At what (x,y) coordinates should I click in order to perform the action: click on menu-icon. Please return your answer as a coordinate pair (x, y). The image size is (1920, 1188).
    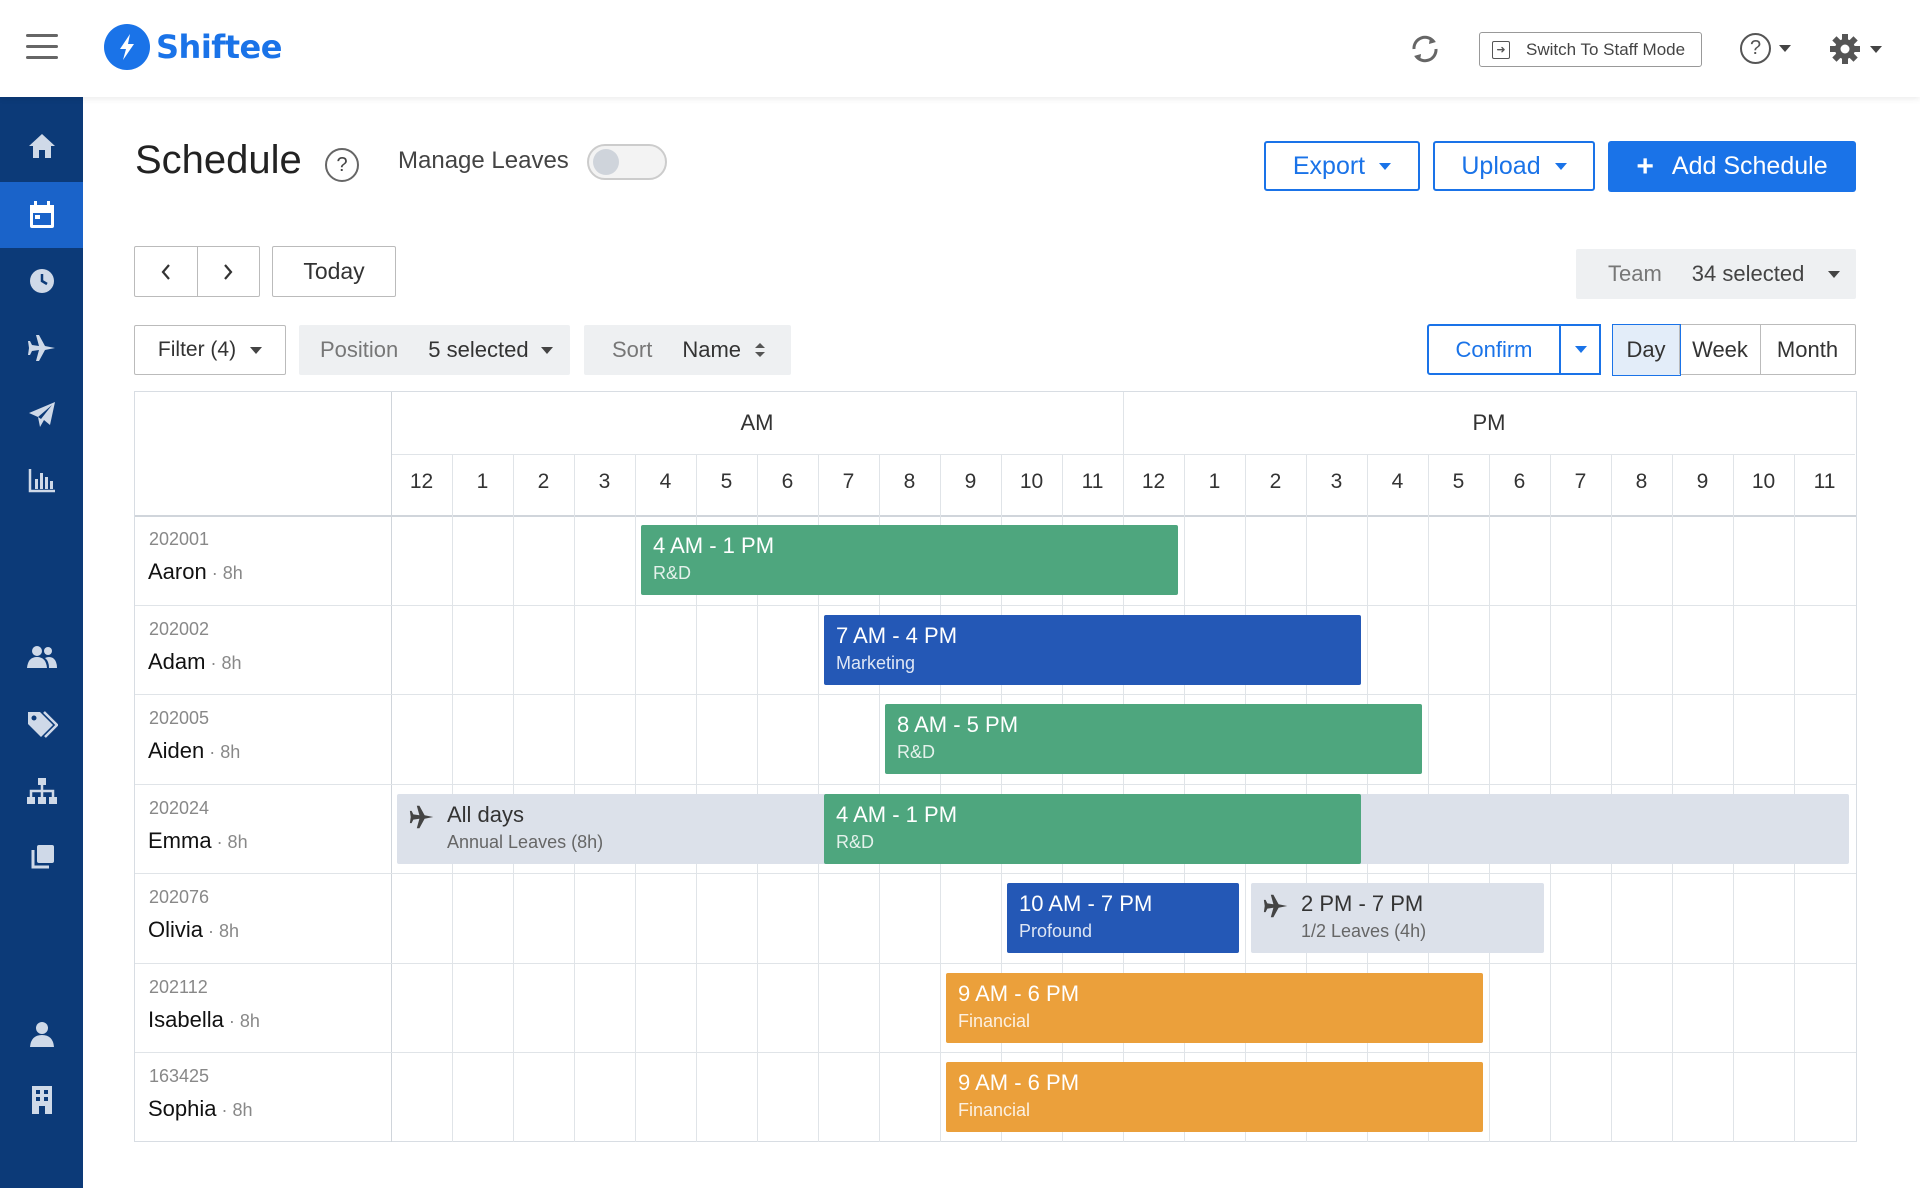
    Looking at the image, I should click on (42, 47).